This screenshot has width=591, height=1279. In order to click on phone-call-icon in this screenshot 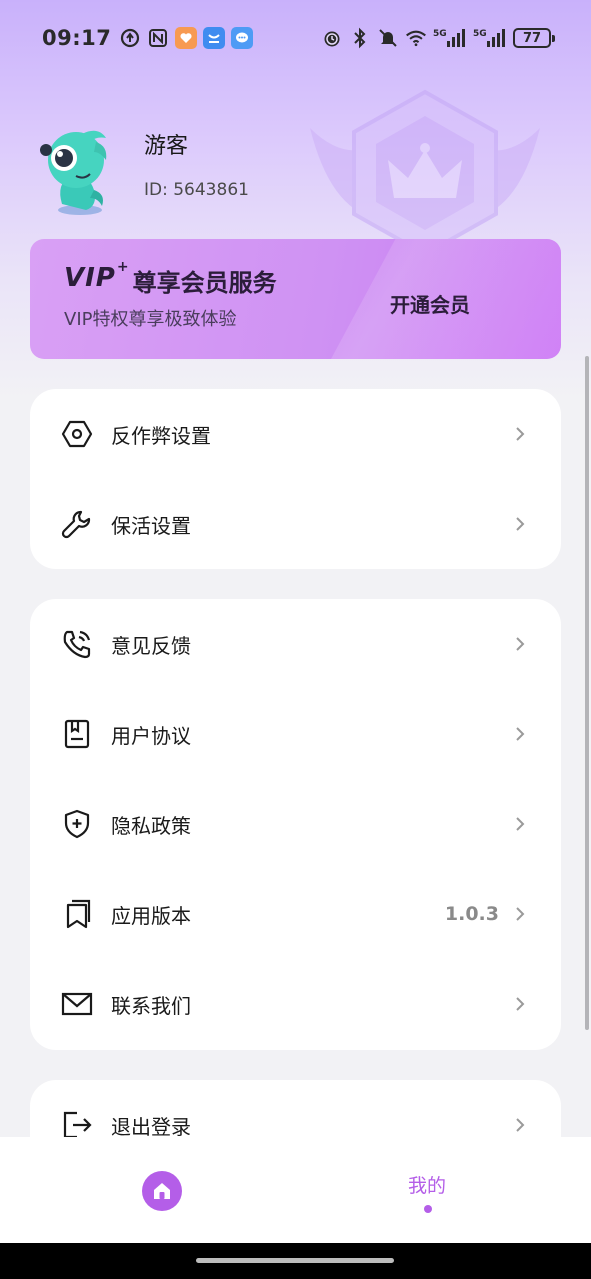, I will do `click(77, 644)`.